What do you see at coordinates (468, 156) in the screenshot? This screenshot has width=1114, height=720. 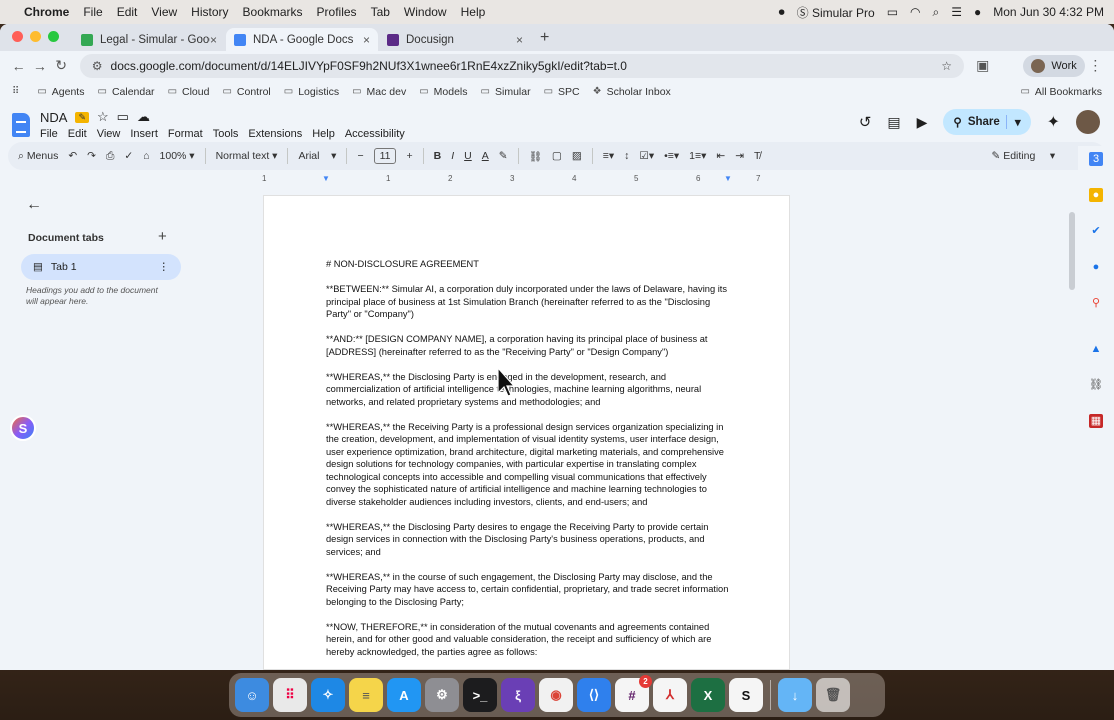 I see `underline-icon: U` at bounding box center [468, 156].